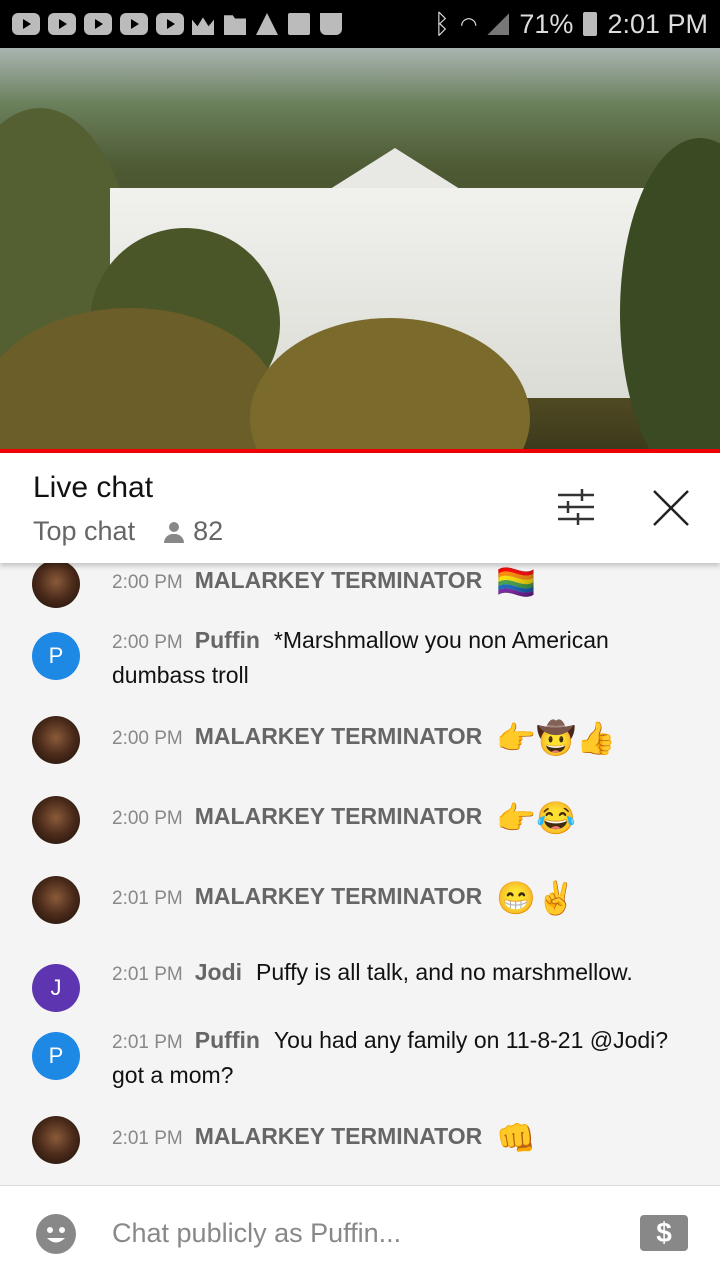  What do you see at coordinates (516, 581) in the screenshot?
I see `message-emoji: 🏳️‍🌈` at bounding box center [516, 581].